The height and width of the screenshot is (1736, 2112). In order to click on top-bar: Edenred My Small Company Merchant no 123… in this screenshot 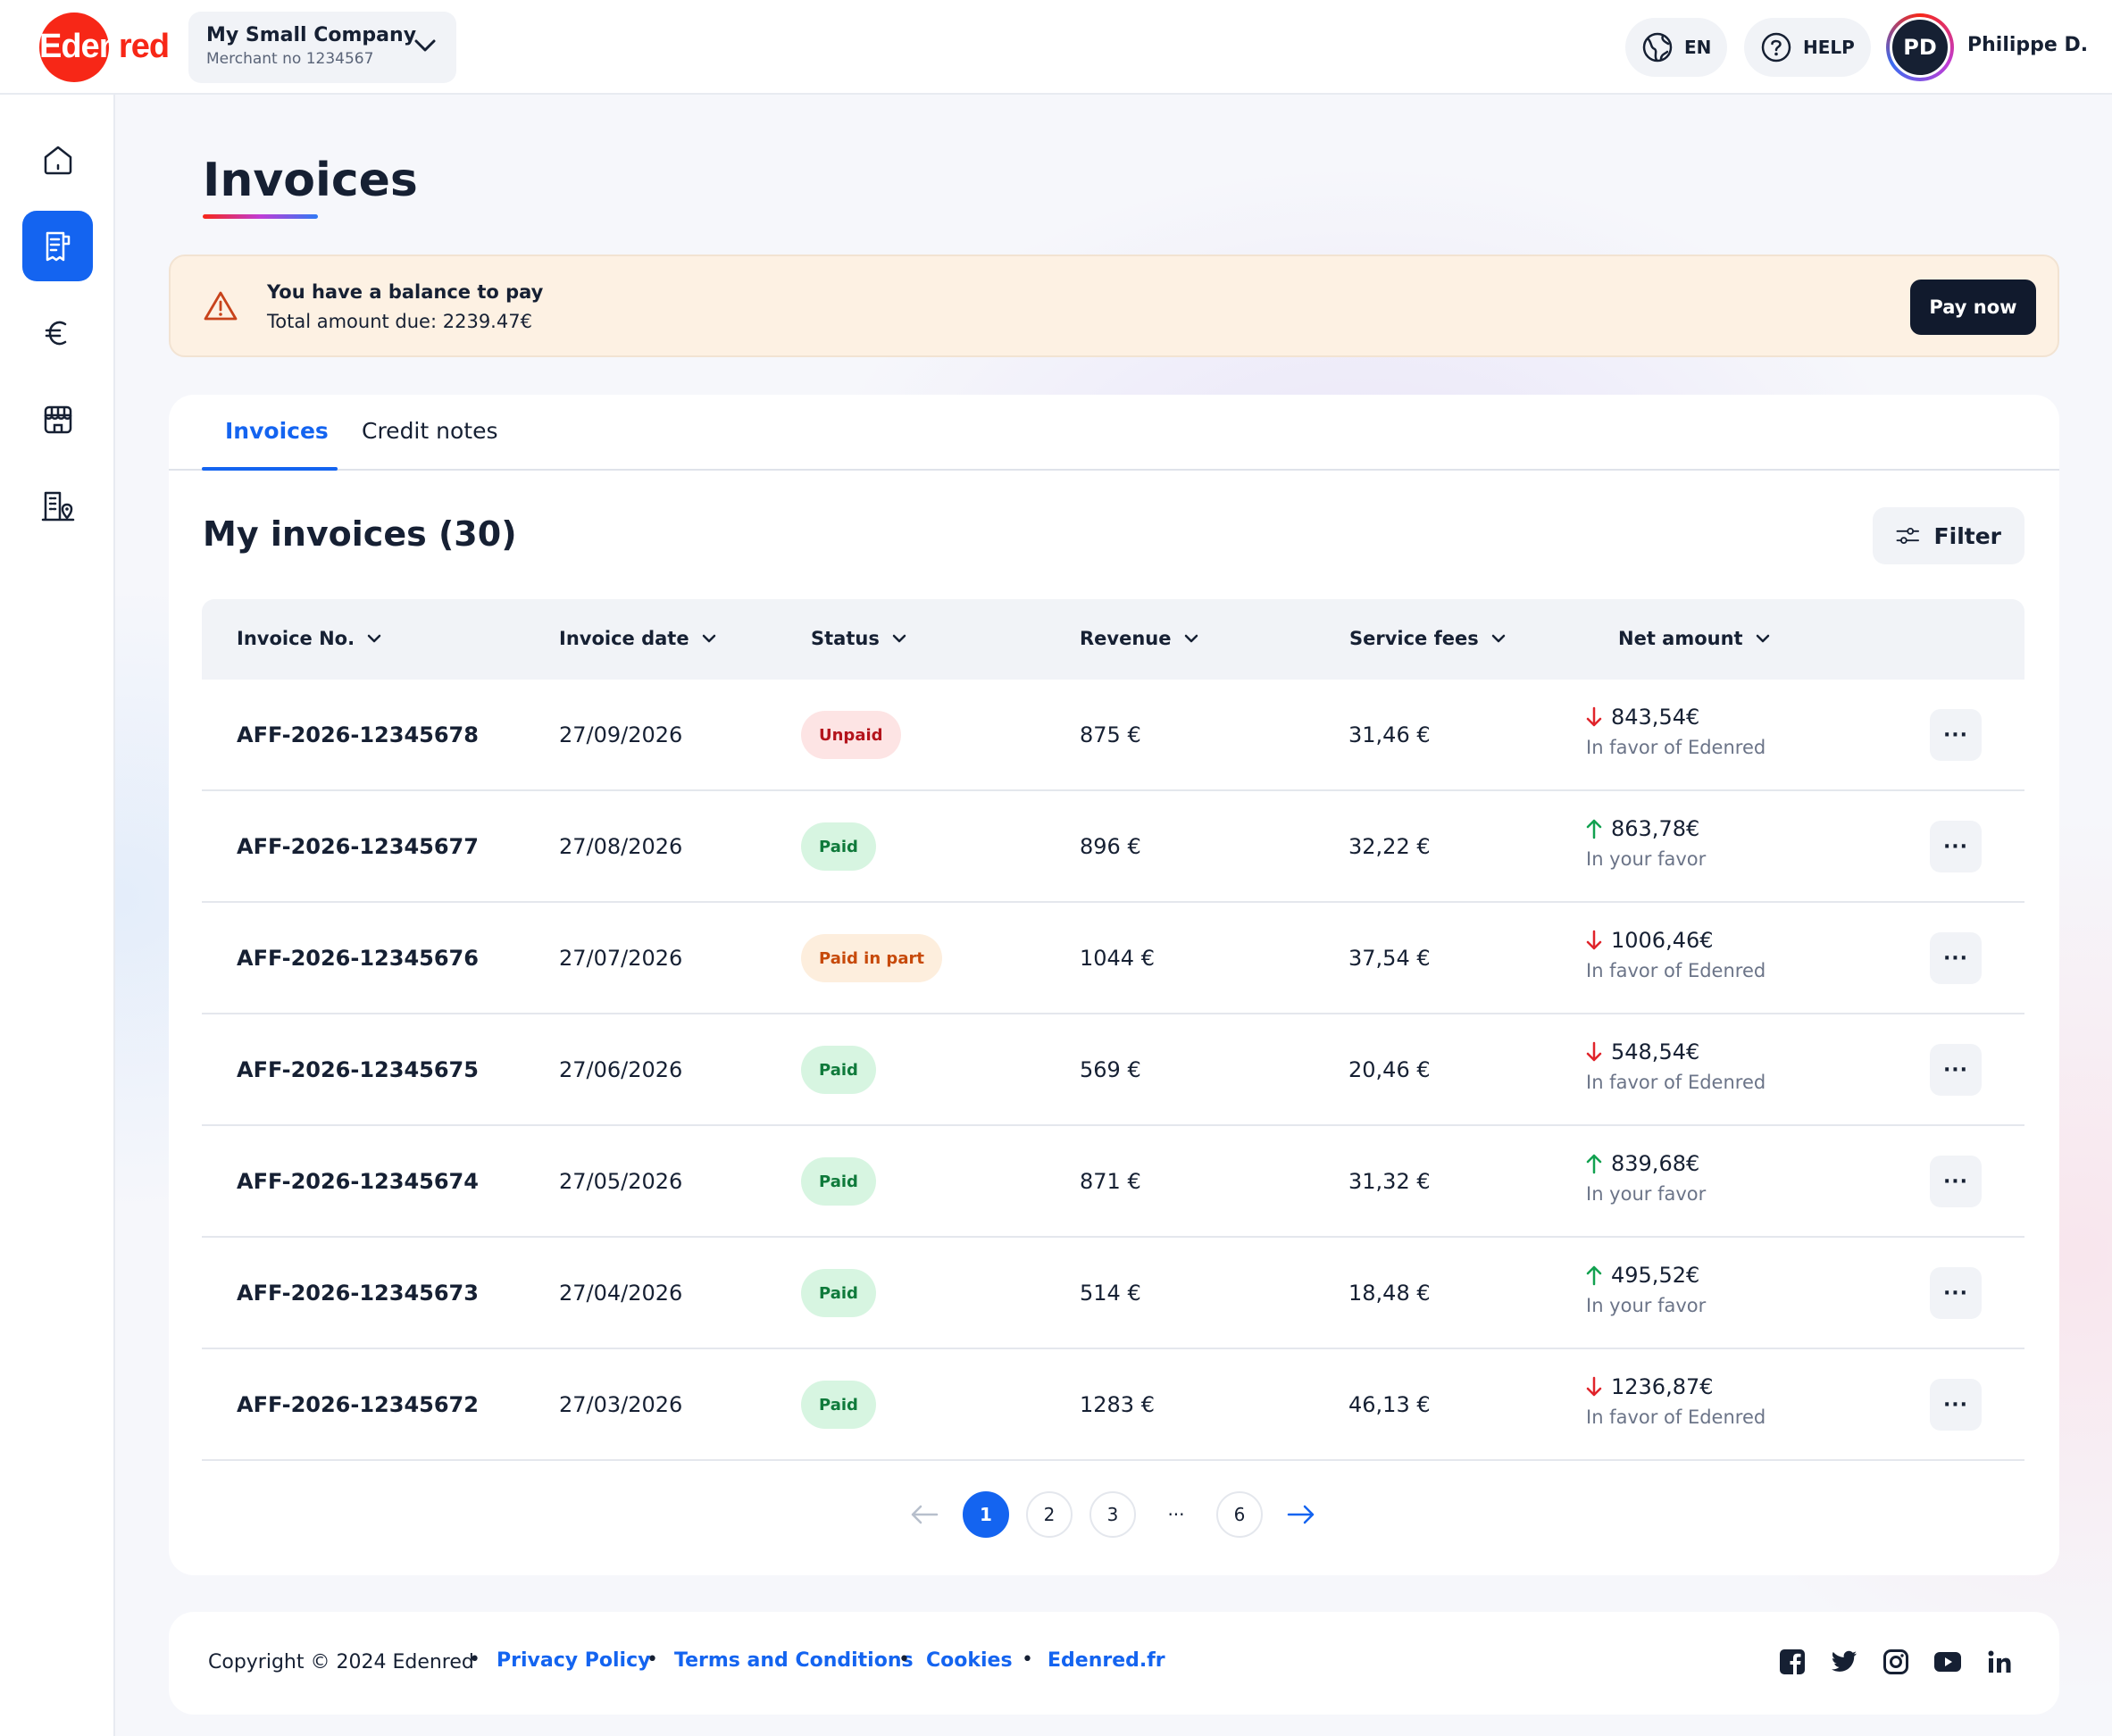, I will do `click(1056, 47)`.